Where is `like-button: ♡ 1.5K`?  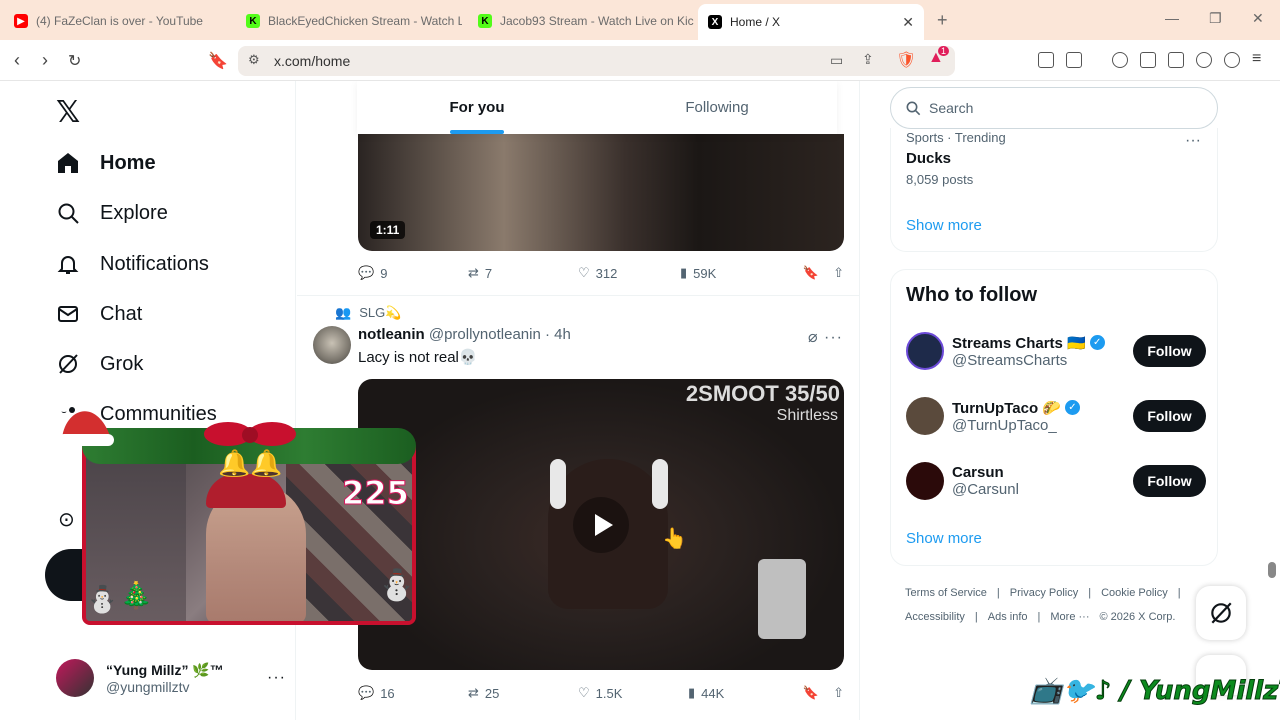 like-button: ♡ 1.5K is located at coordinates (633, 693).